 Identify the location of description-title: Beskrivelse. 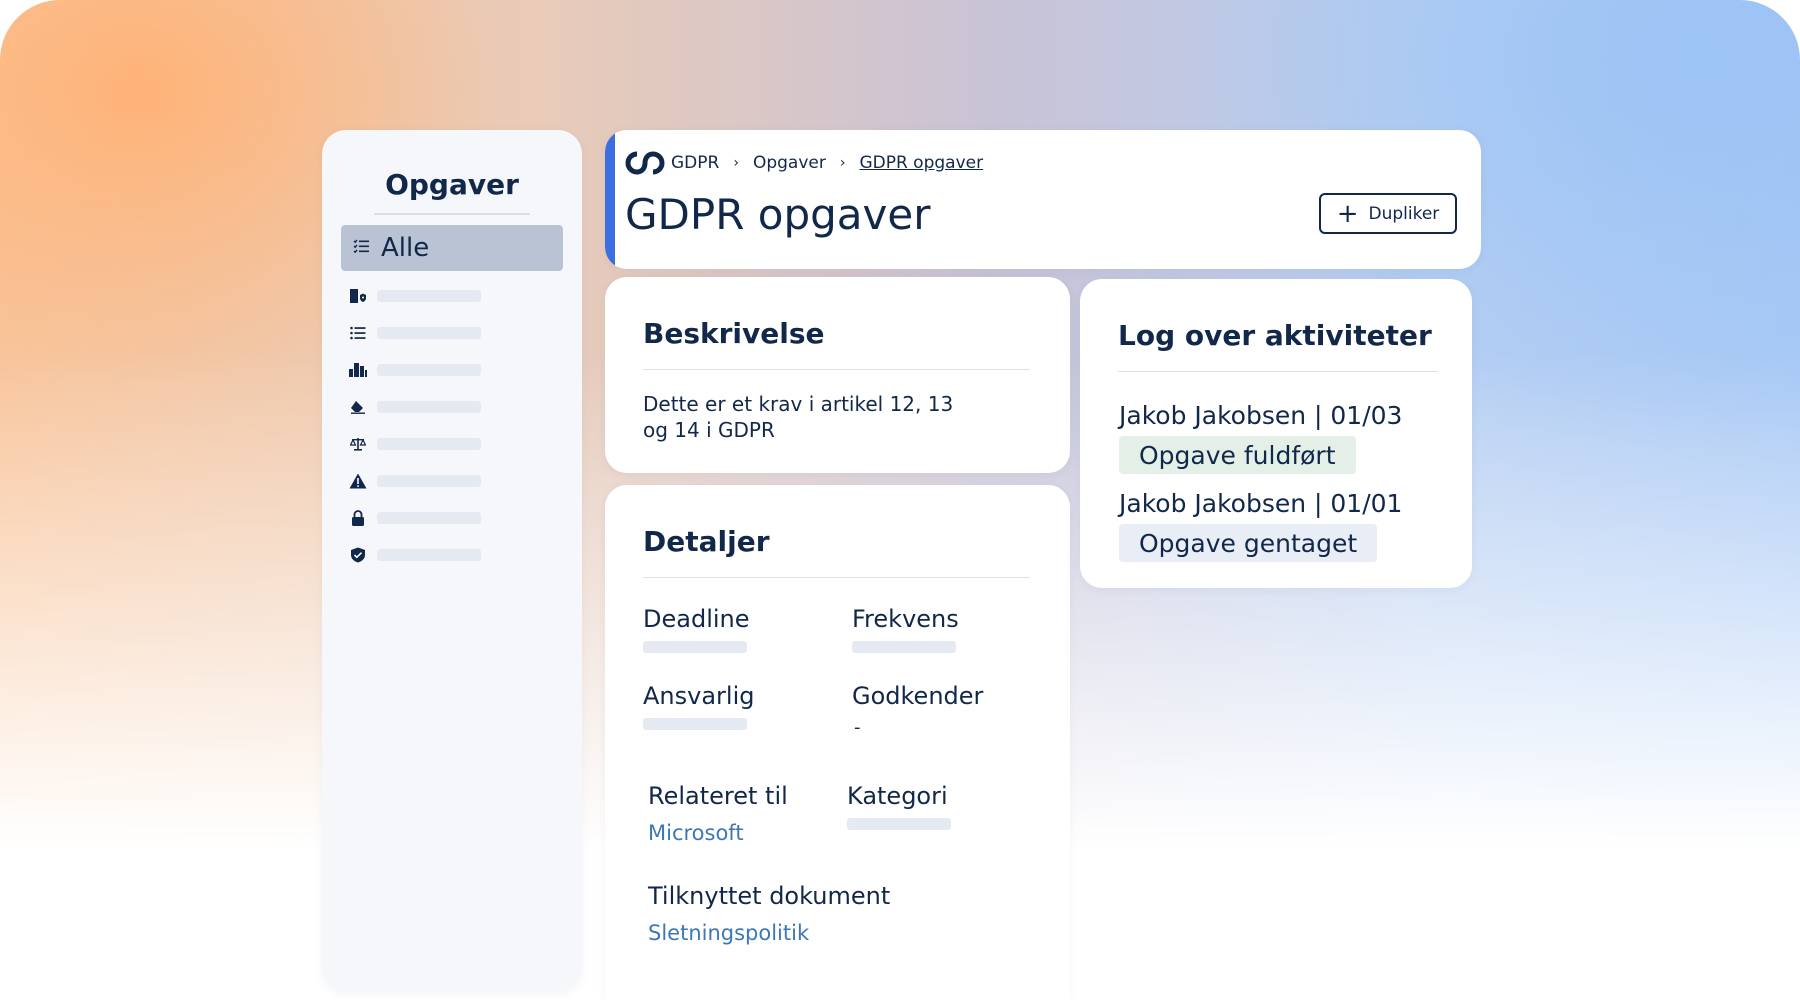
(734, 333).